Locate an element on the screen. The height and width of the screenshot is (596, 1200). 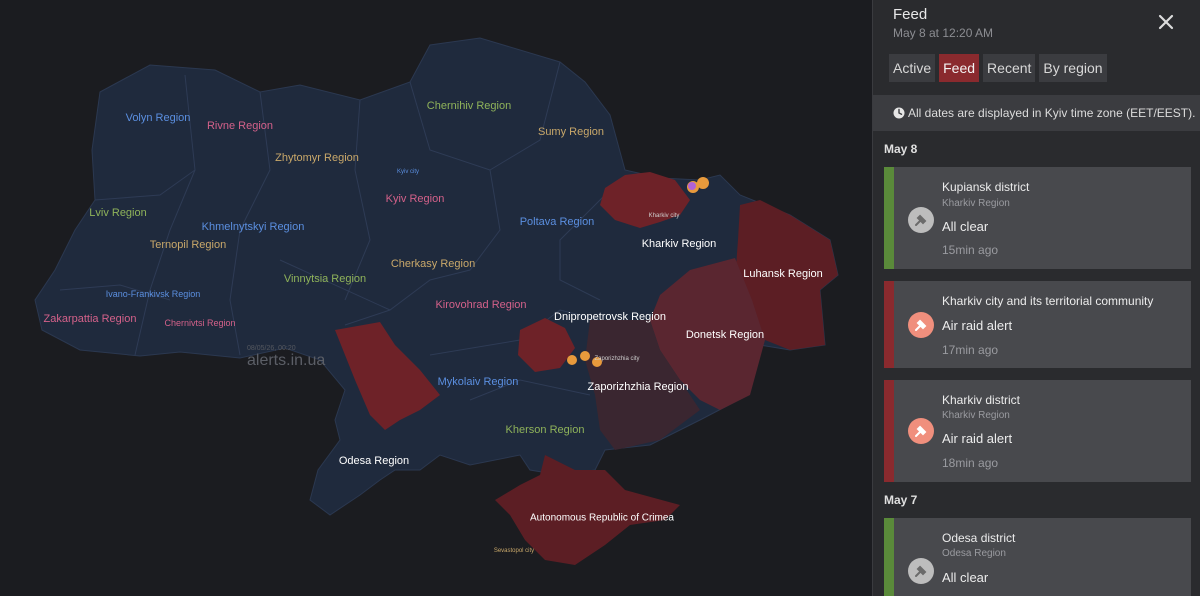
label-kyiv-city: Kyiv city is located at coordinates (408, 172).